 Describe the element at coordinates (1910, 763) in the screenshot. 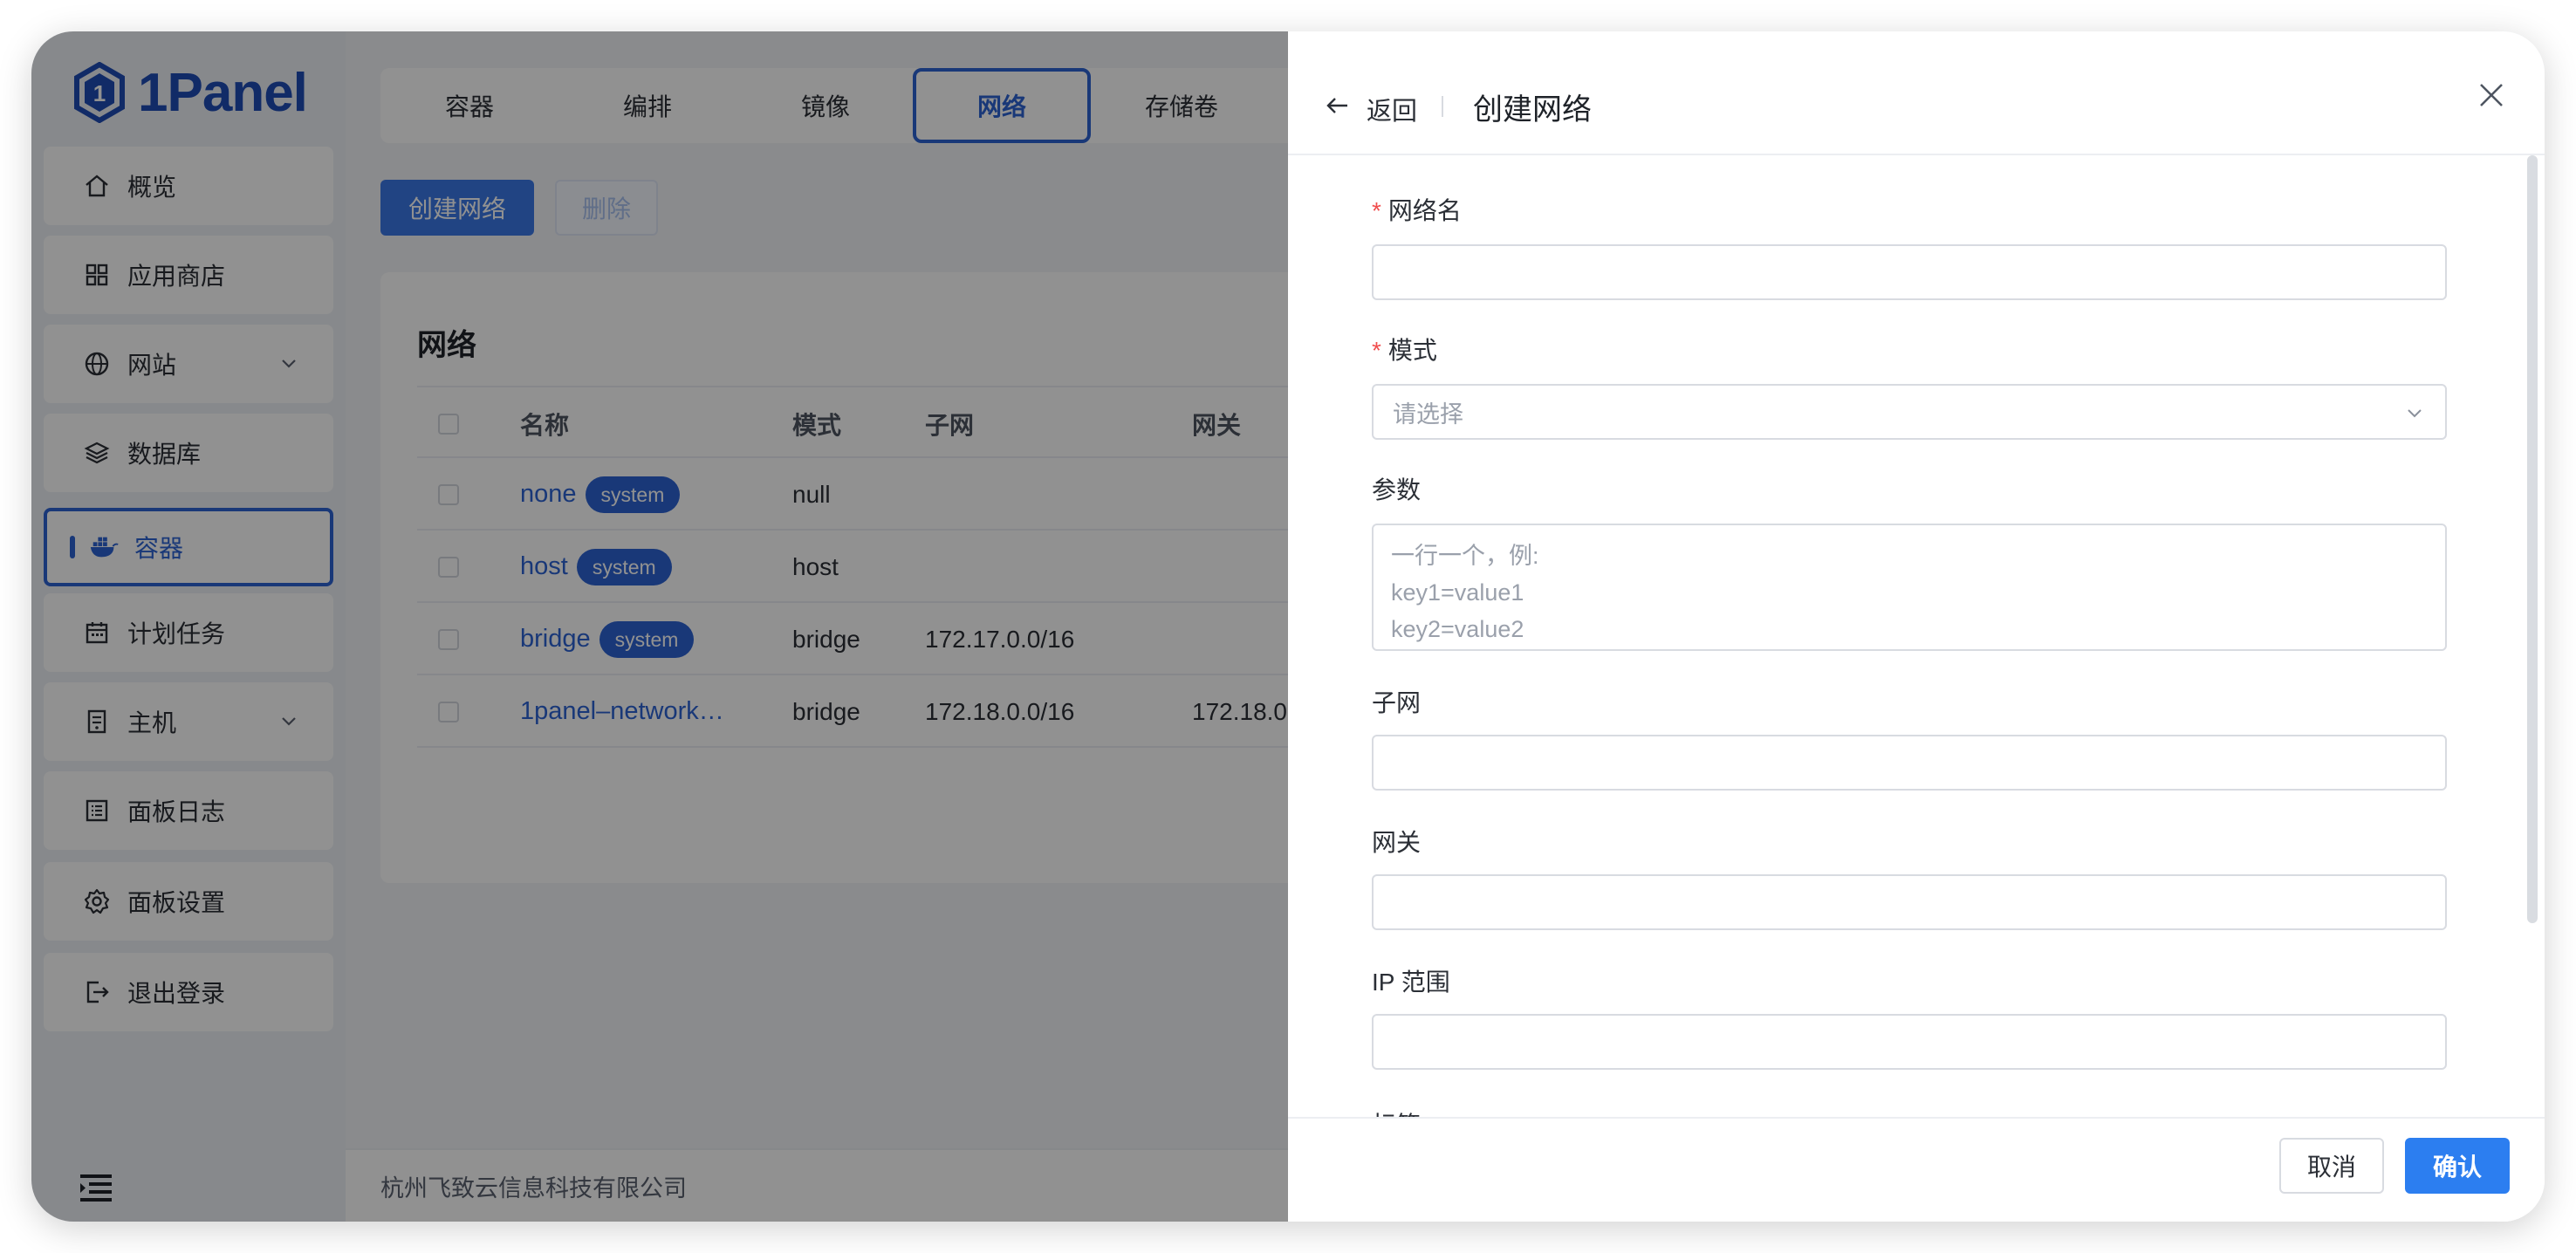

I see `subnet-input` at that location.